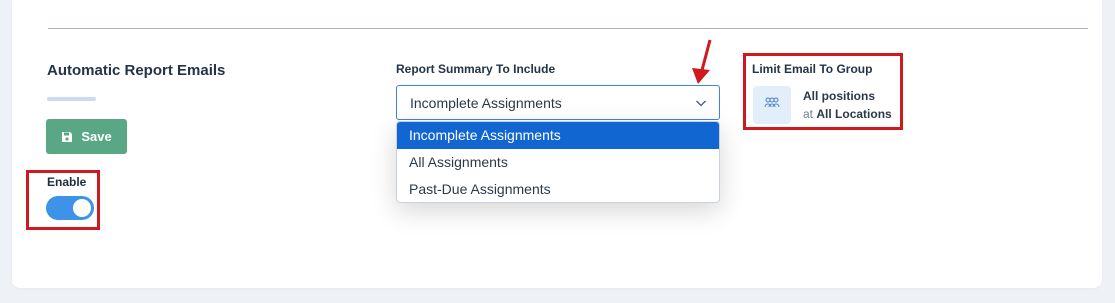  What do you see at coordinates (96, 136) in the screenshot?
I see `save-button-label: Save` at bounding box center [96, 136].